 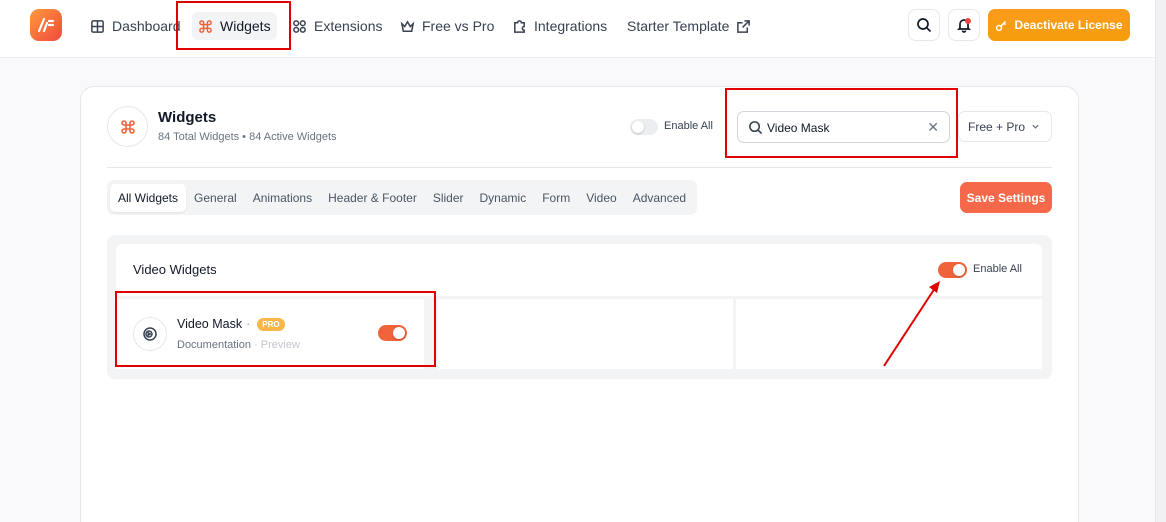 What do you see at coordinates (997, 269) in the screenshot?
I see `section-enable-all-label: Enable All` at bounding box center [997, 269].